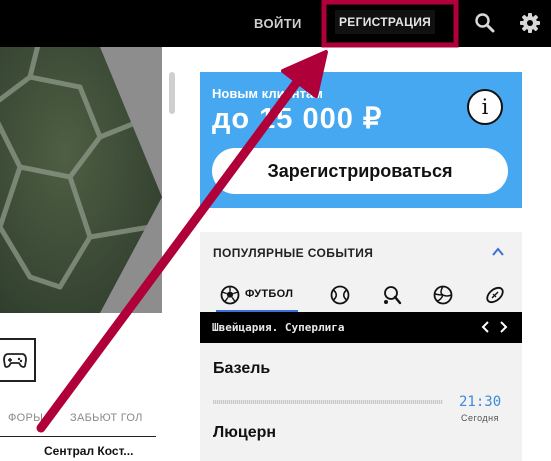  I want to click on sport-tabs: ФУТБОЛ, so click(361, 294).